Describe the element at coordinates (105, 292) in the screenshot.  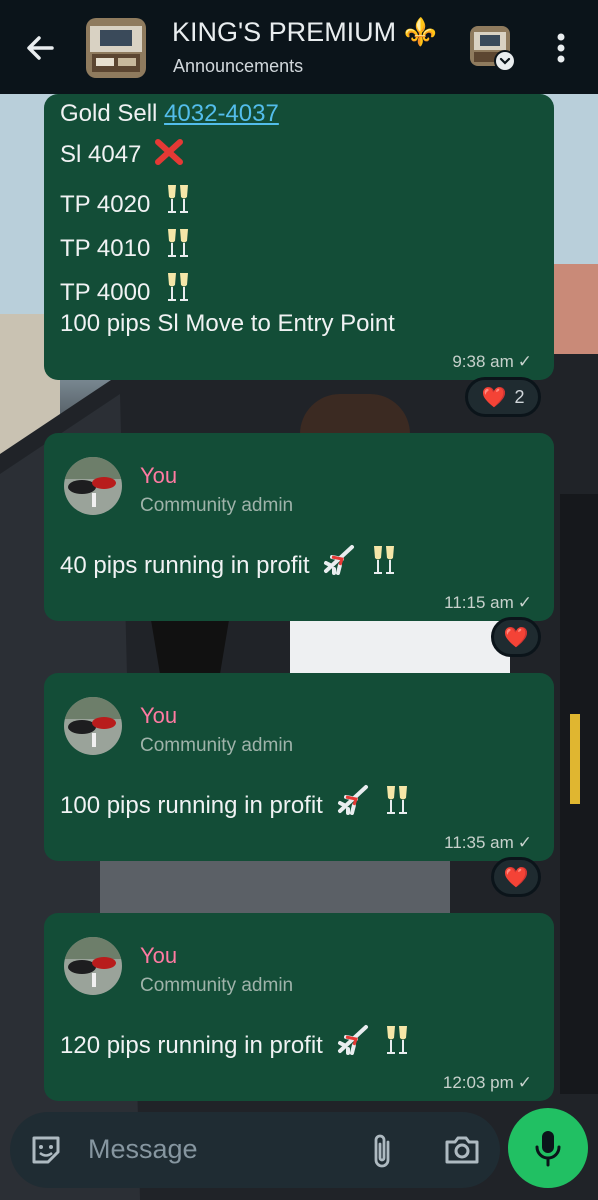
I see `message-text: TP 4000` at that location.